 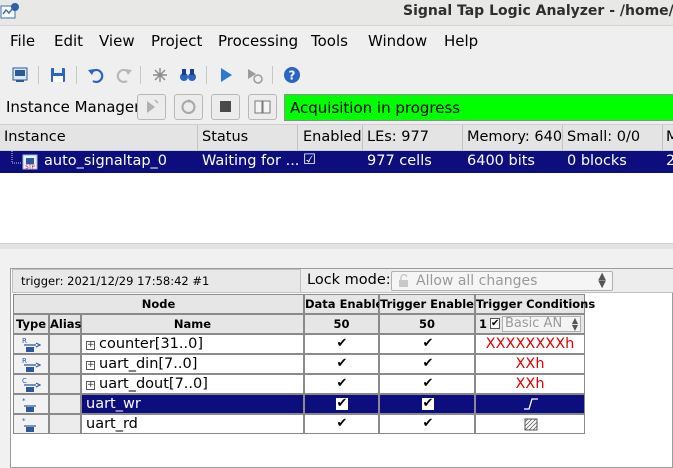 I want to click on col-small: Small: 0/0, so click(x=603, y=137).